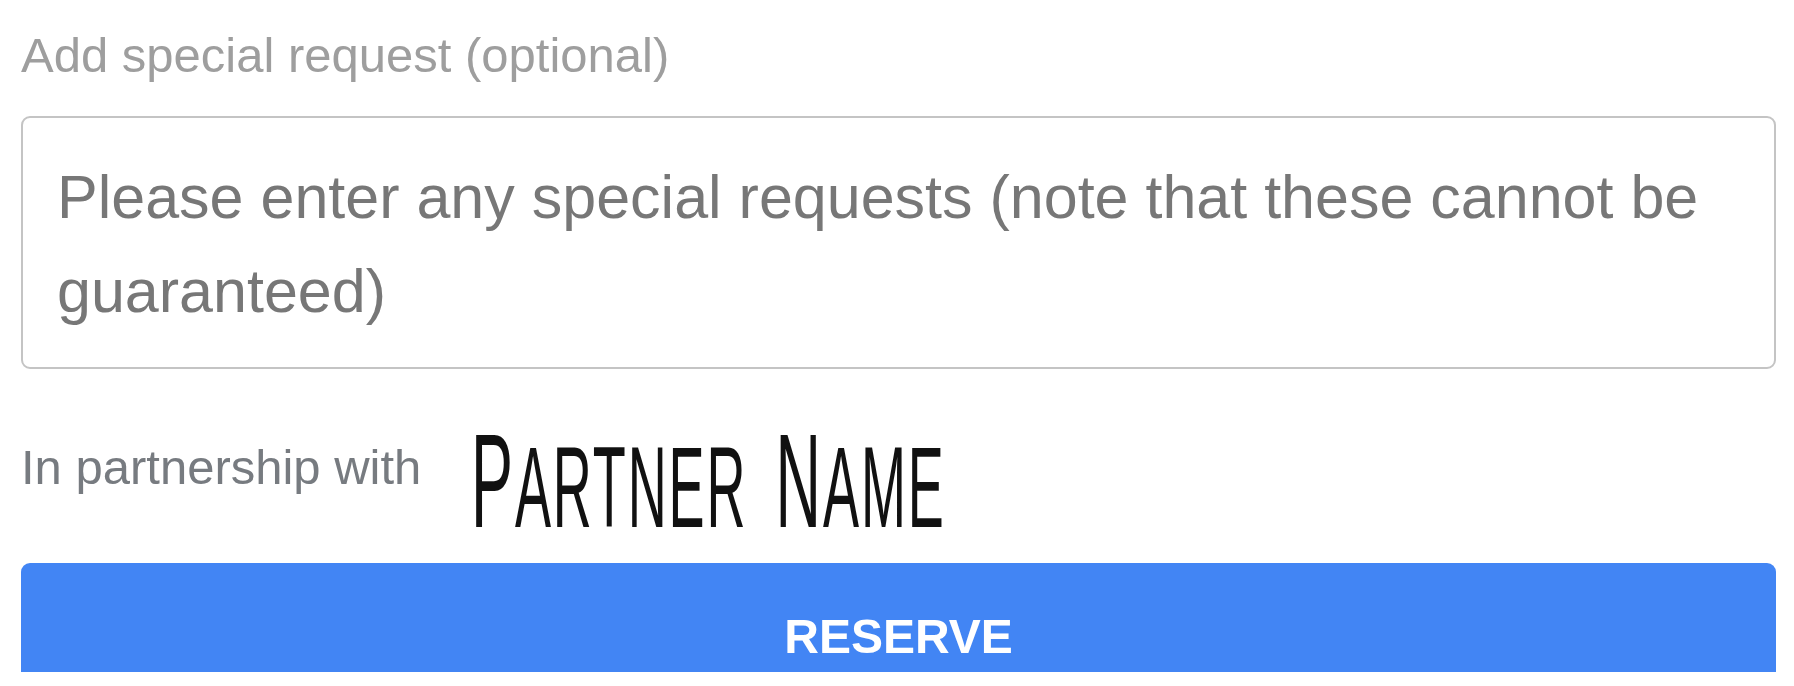 The height and width of the screenshot is (686, 1794). Describe the element at coordinates (346, 55) in the screenshot. I see `field-label: Add special request (optional)` at that location.